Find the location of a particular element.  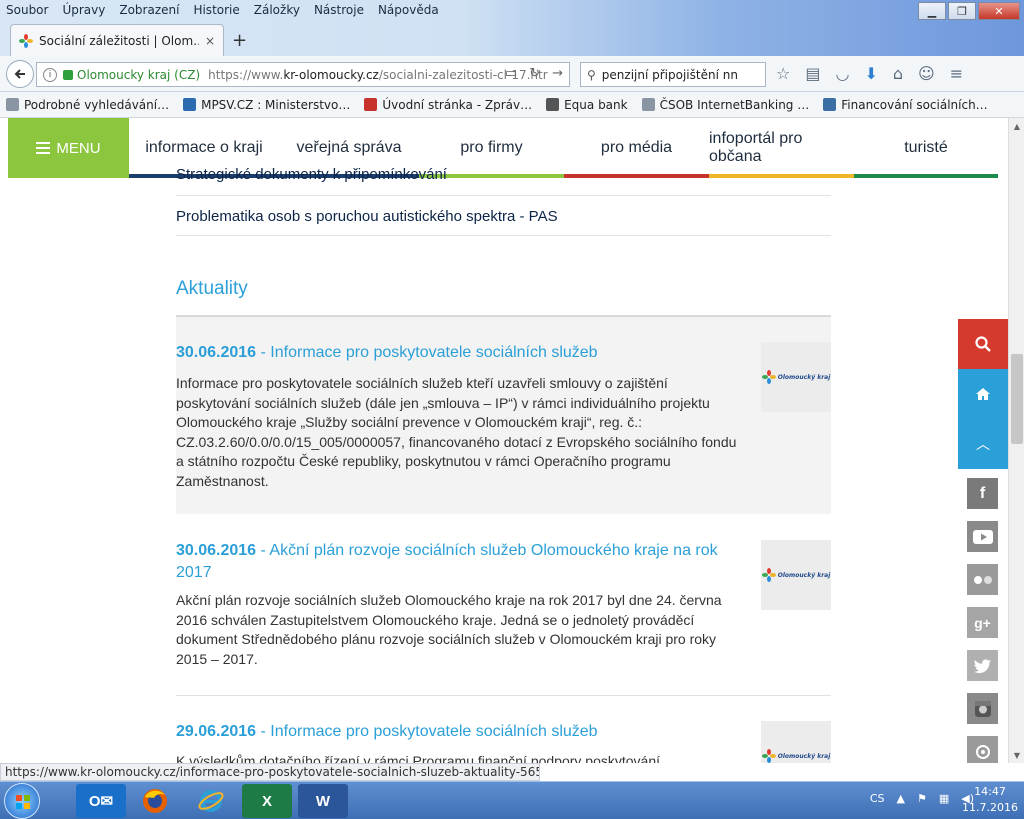

new-tab-button: + is located at coordinates (239, 40).